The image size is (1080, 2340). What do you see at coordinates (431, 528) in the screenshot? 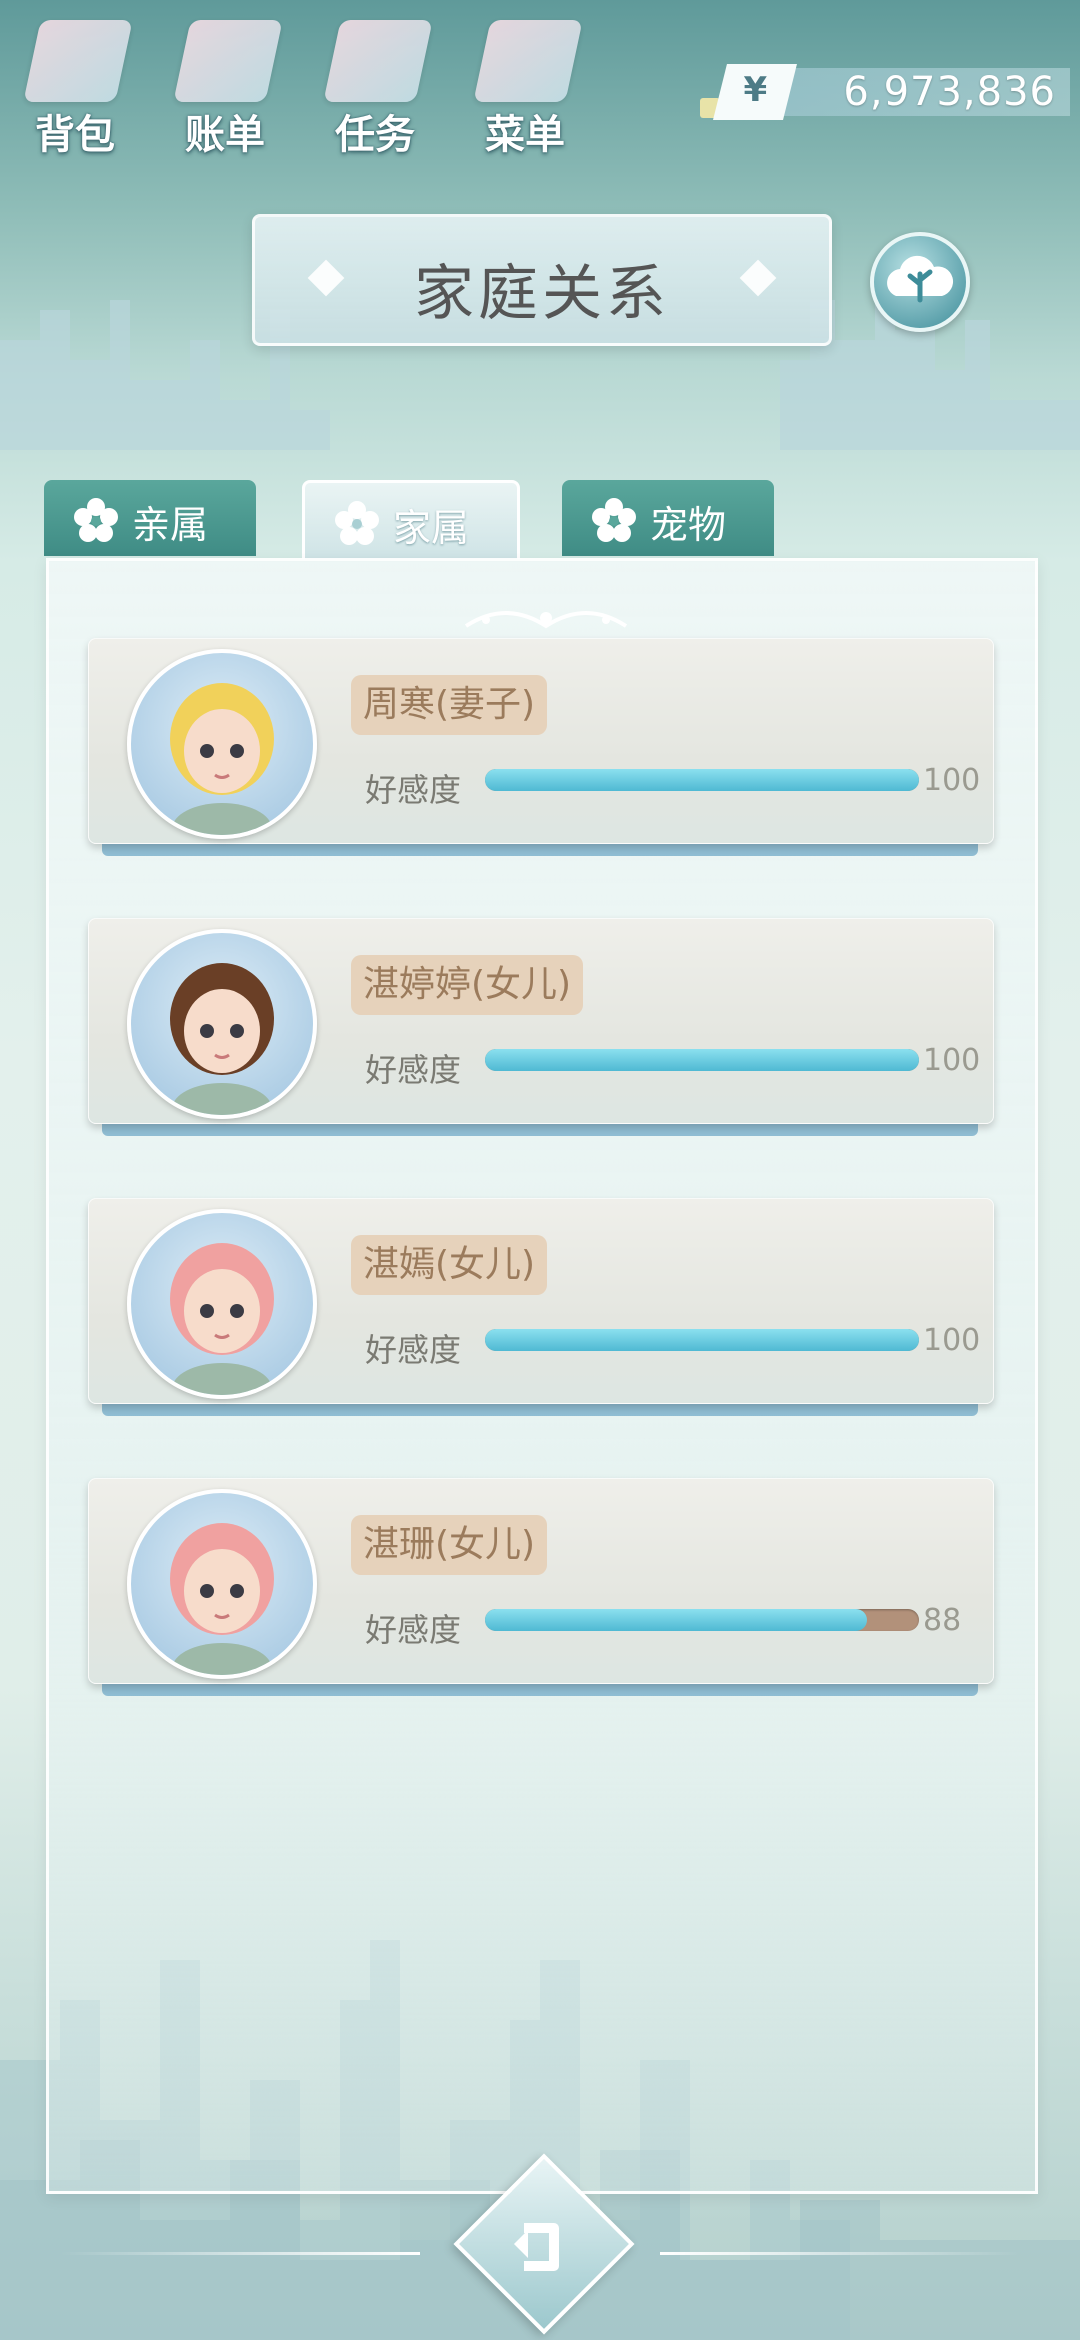
I see `tab-family-label: 家属` at bounding box center [431, 528].